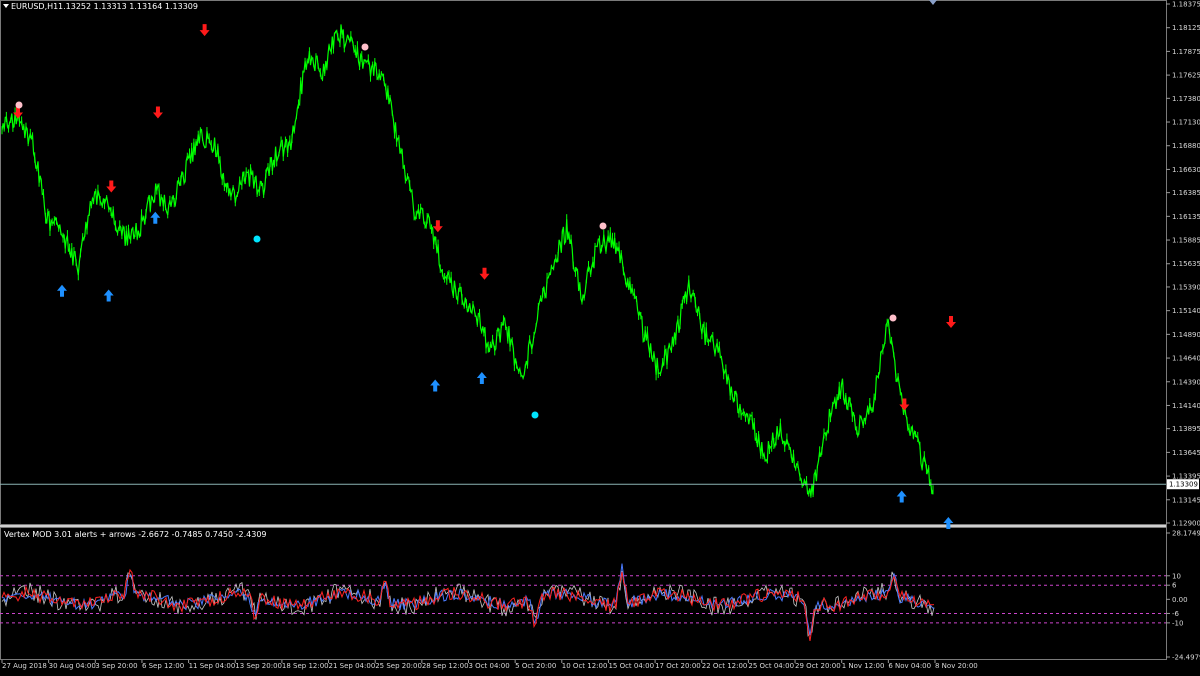 The width and height of the screenshot is (1200, 676). What do you see at coordinates (6, 6) in the screenshot?
I see `chevron-down-icon` at bounding box center [6, 6].